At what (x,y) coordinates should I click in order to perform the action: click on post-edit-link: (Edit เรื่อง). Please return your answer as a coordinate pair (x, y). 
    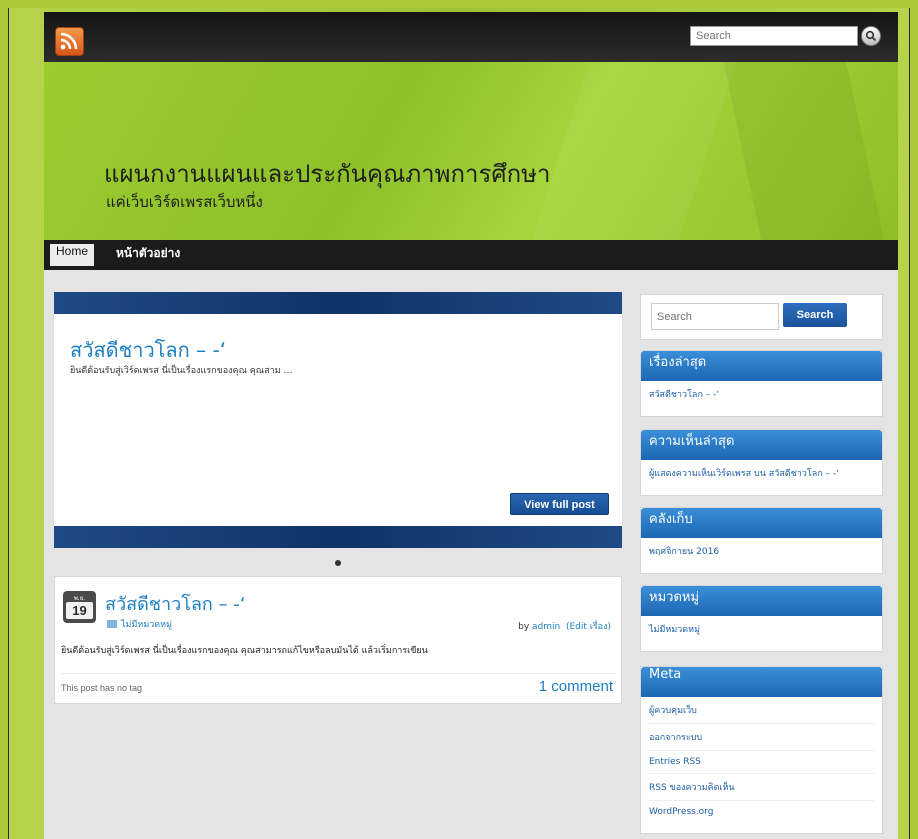
    Looking at the image, I should click on (588, 627).